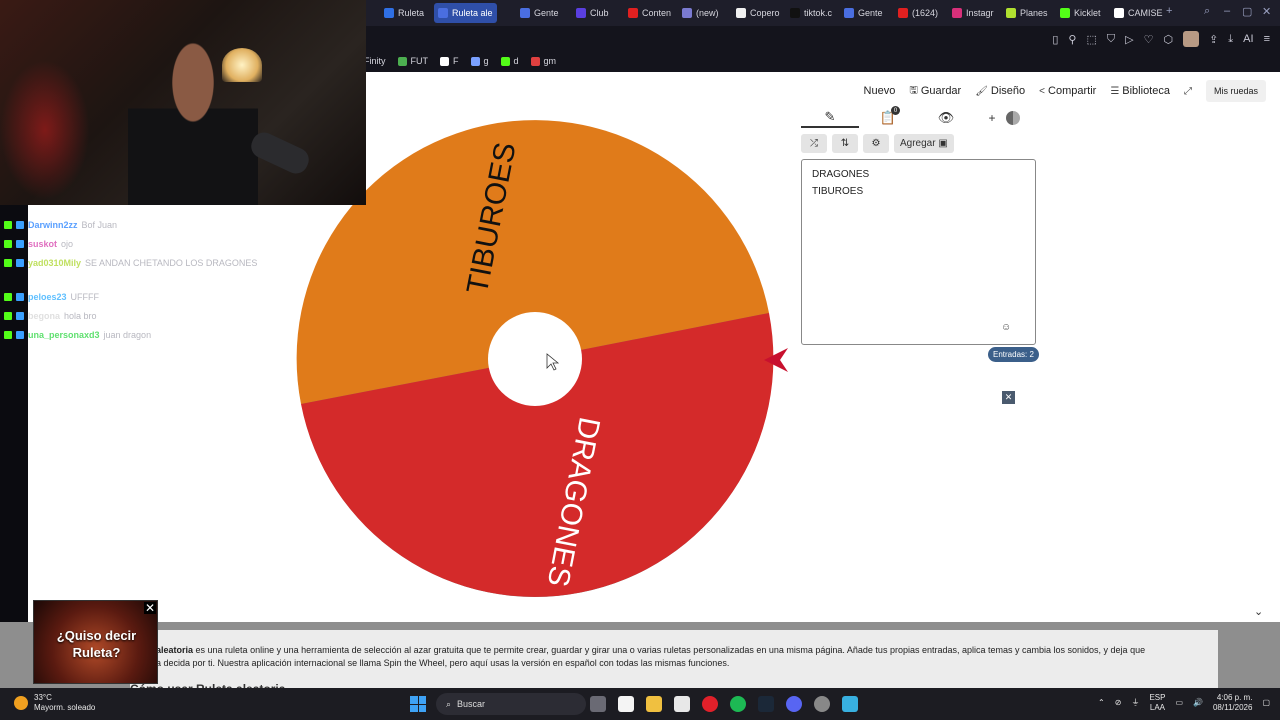 The width and height of the screenshot is (1280, 720). I want to click on start-button, so click(418, 704).